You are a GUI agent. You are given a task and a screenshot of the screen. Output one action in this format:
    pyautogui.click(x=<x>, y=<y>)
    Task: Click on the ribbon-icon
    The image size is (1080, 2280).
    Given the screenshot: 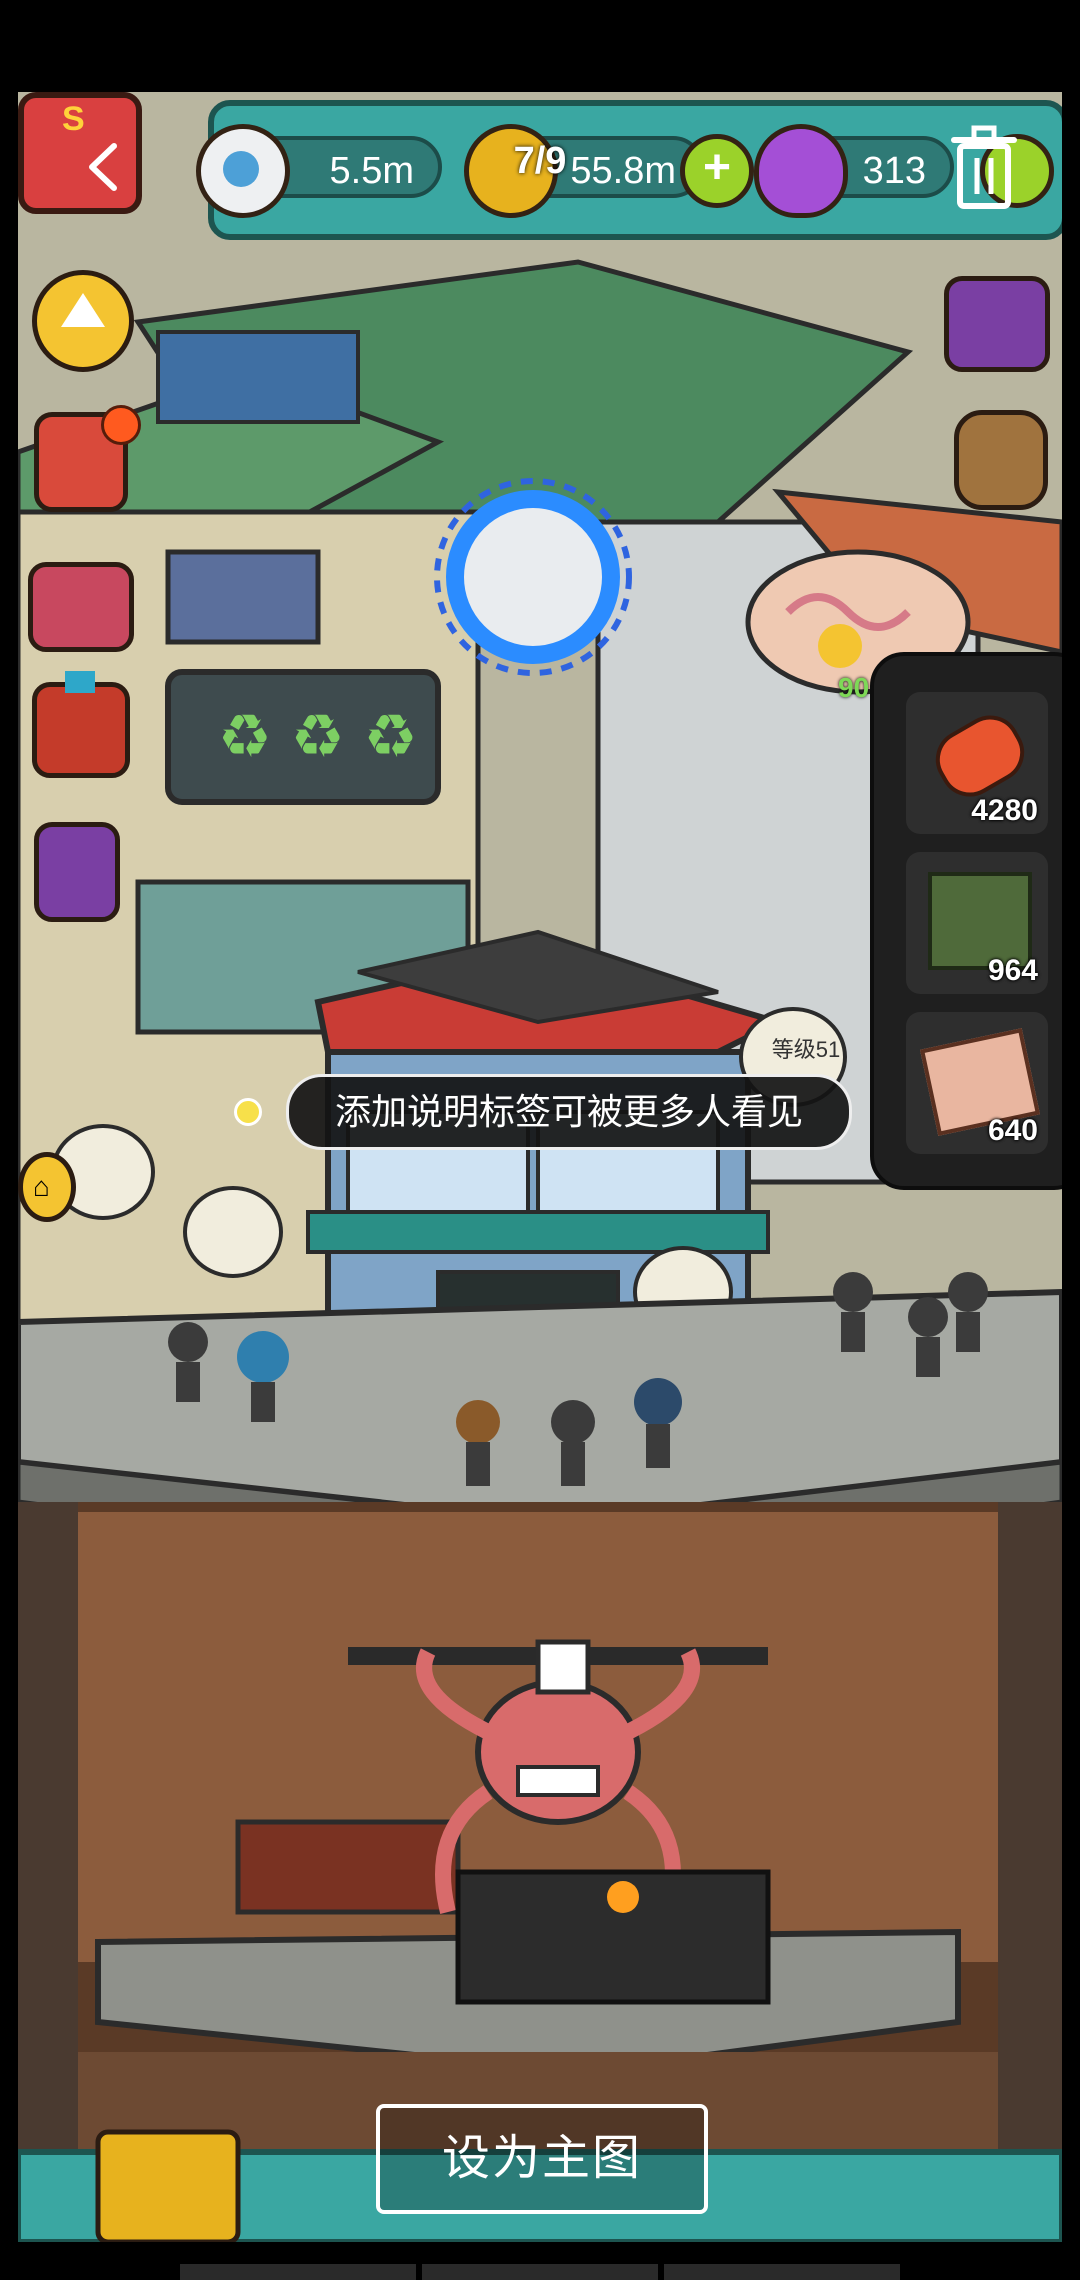 What is the action you would take?
    pyautogui.click(x=80, y=682)
    